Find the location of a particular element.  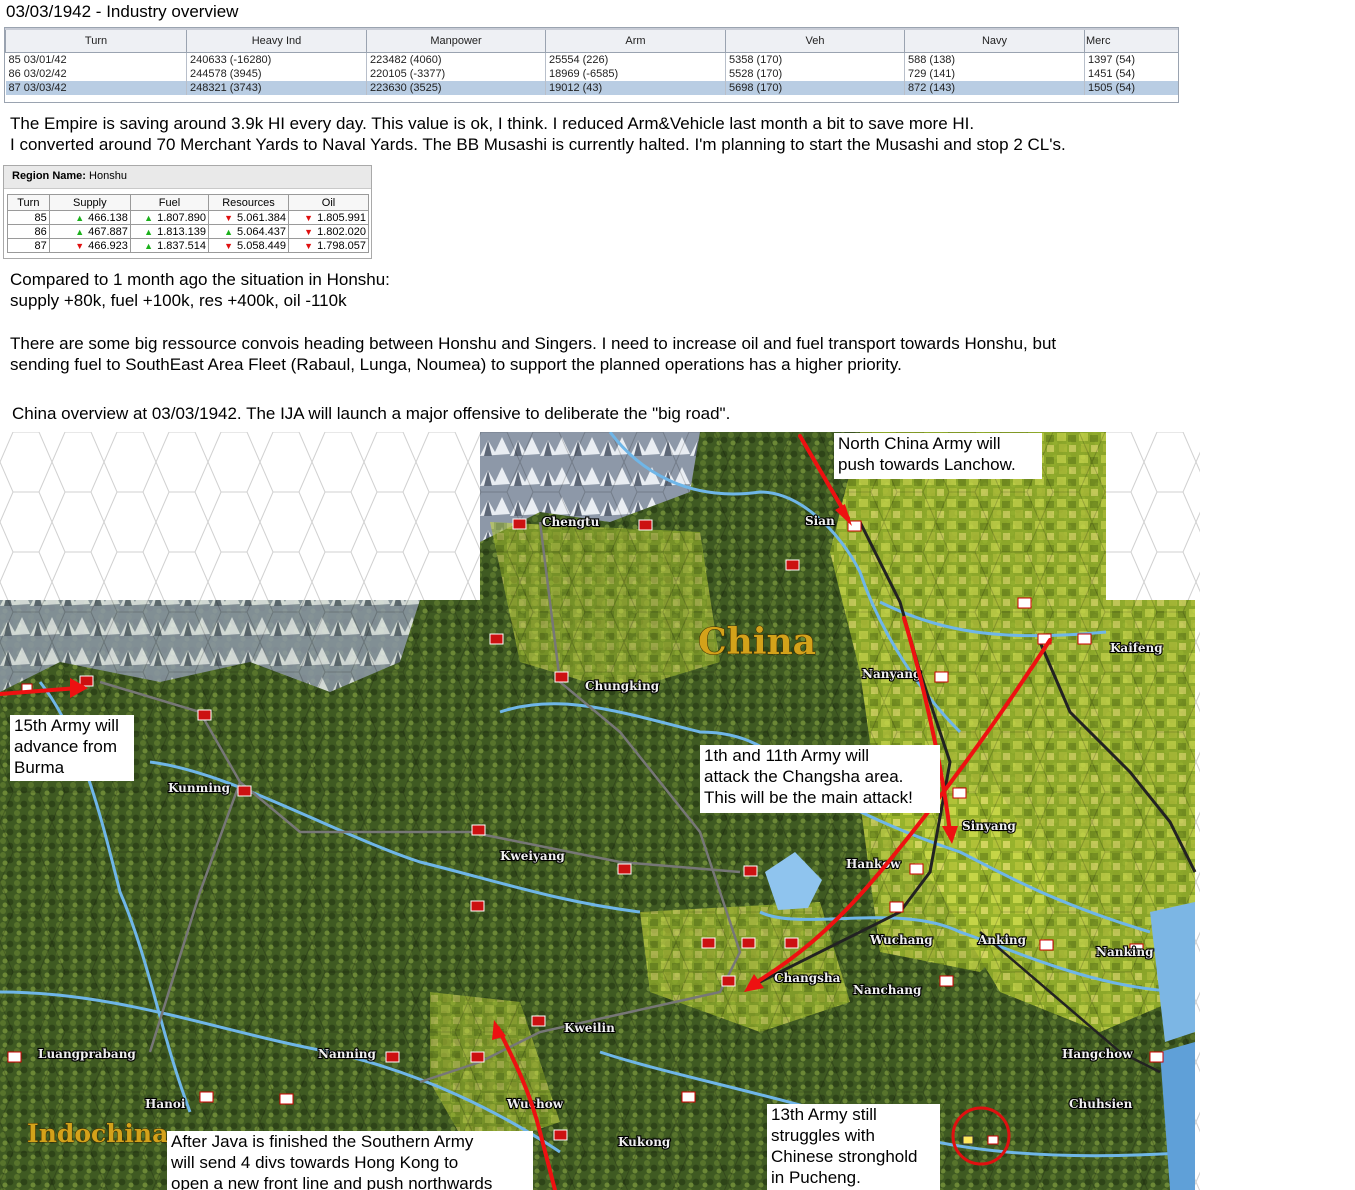

city-label: Changsha is located at coordinates (807, 978).